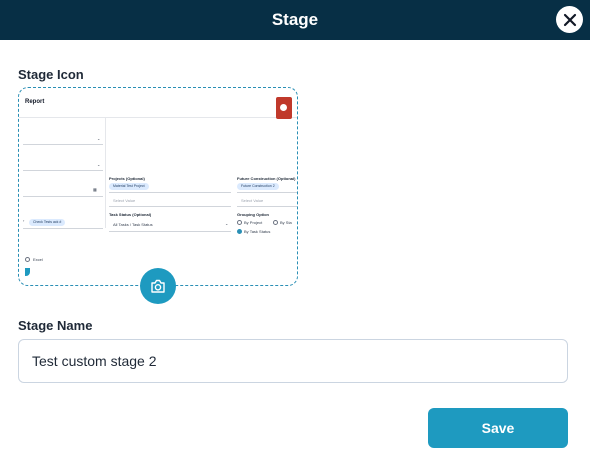 The image size is (590, 460). Describe the element at coordinates (286, 222) in the screenshot. I see `preview-grouping-option: By Sta` at that location.